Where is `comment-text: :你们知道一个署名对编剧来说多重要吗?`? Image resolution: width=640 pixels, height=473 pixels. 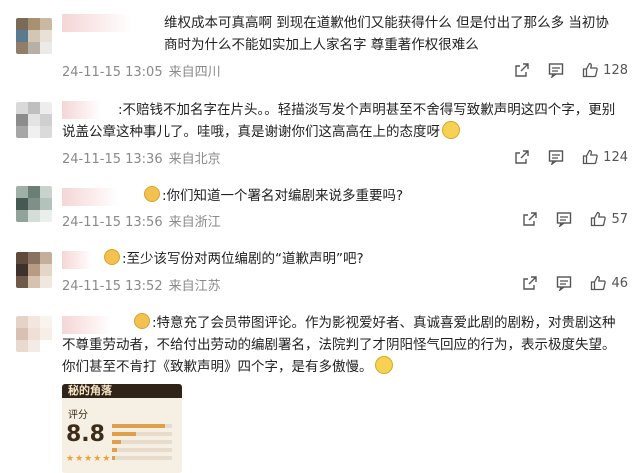
comment-text: :你们知道一个署名对编剧来说多重要吗? is located at coordinates (382, 196).